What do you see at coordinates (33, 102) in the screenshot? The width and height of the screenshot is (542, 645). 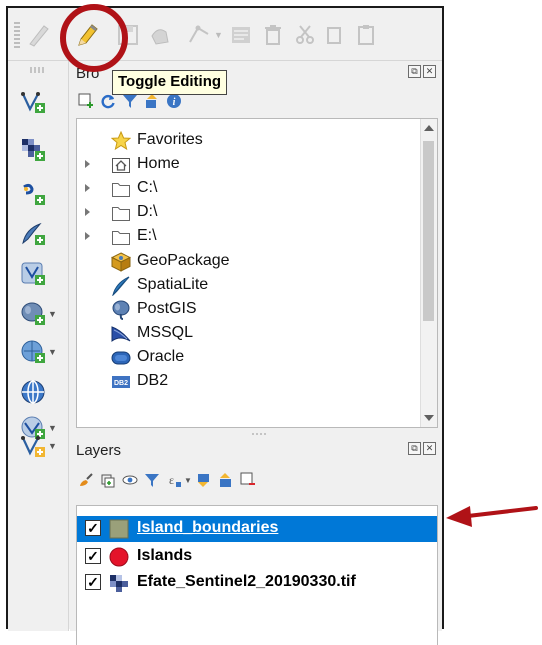 I see `new-vector-layer-icon` at bounding box center [33, 102].